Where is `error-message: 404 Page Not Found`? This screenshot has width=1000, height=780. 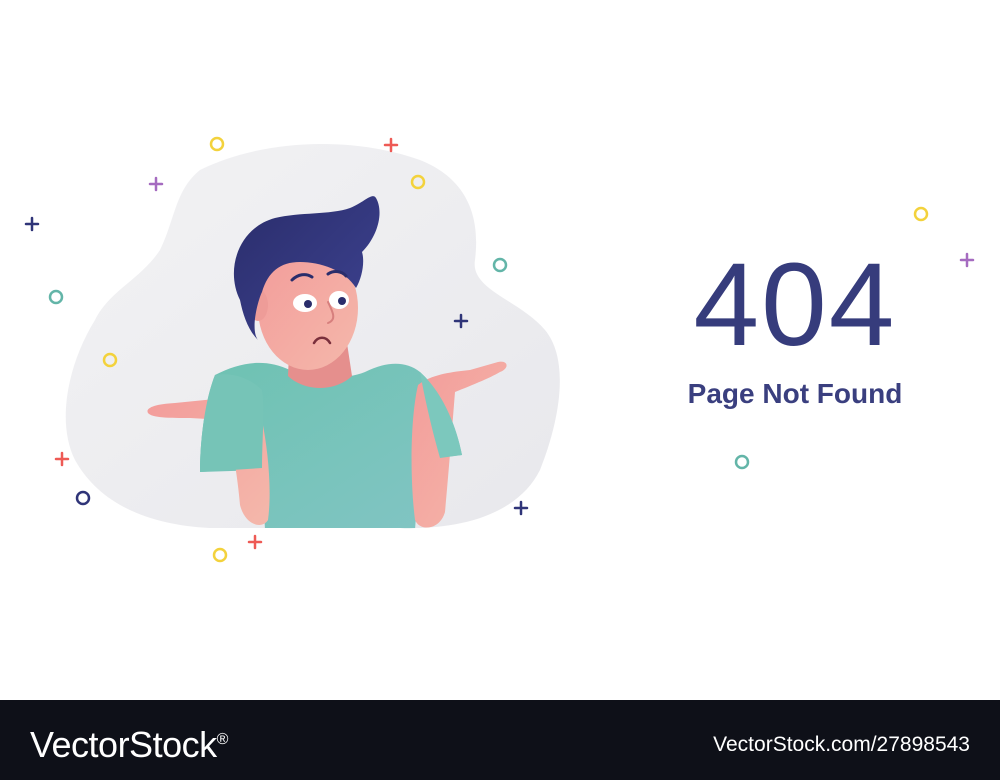
error-message: 404 Page Not Found is located at coordinates (795, 328).